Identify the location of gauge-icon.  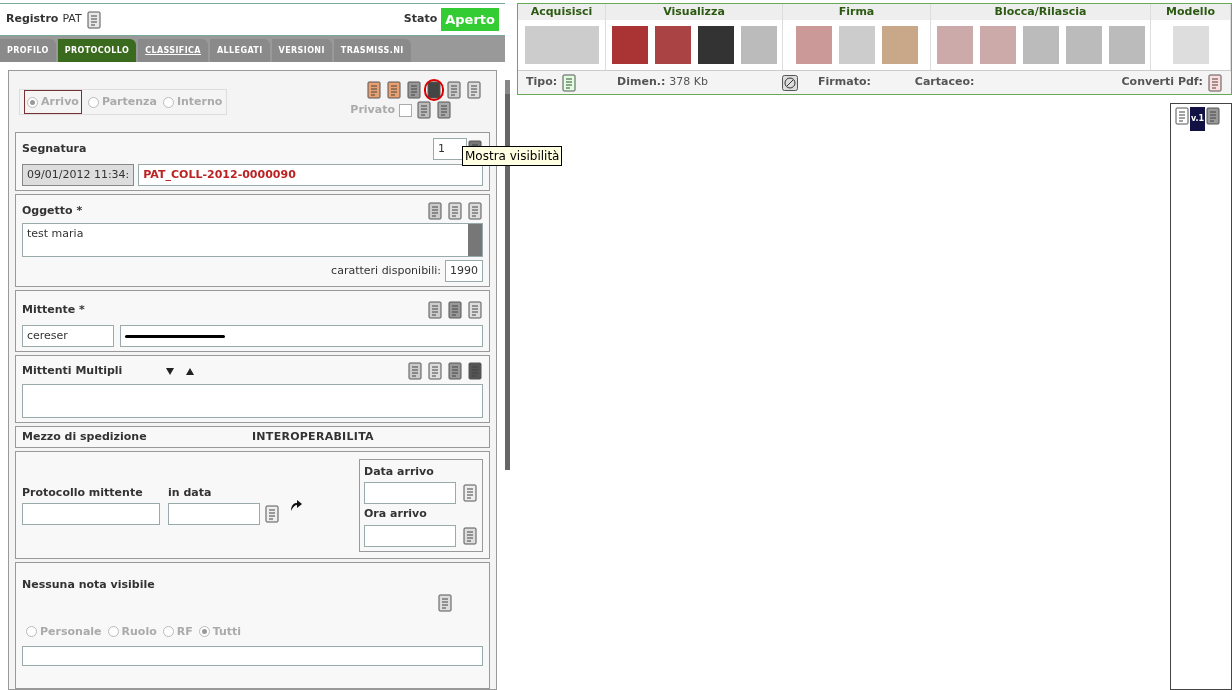
(790, 82).